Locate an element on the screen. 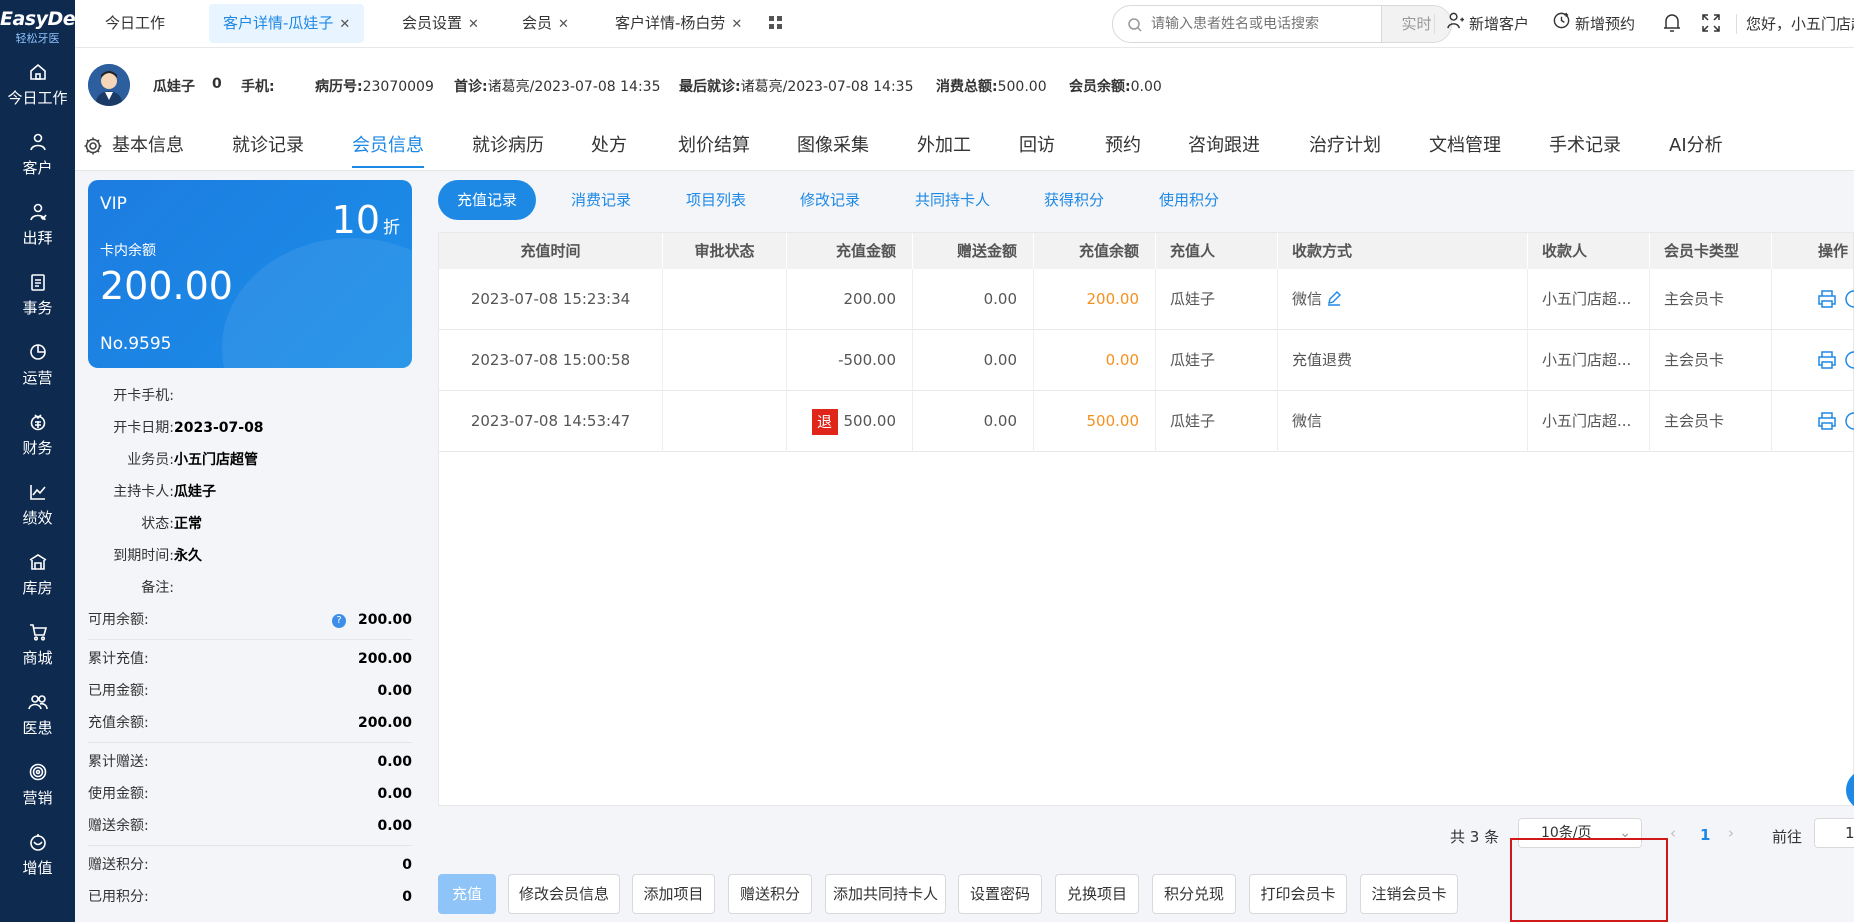 The height and width of the screenshot is (922, 1854). points-cashout-button: 积分兑现 is located at coordinates (1194, 894).